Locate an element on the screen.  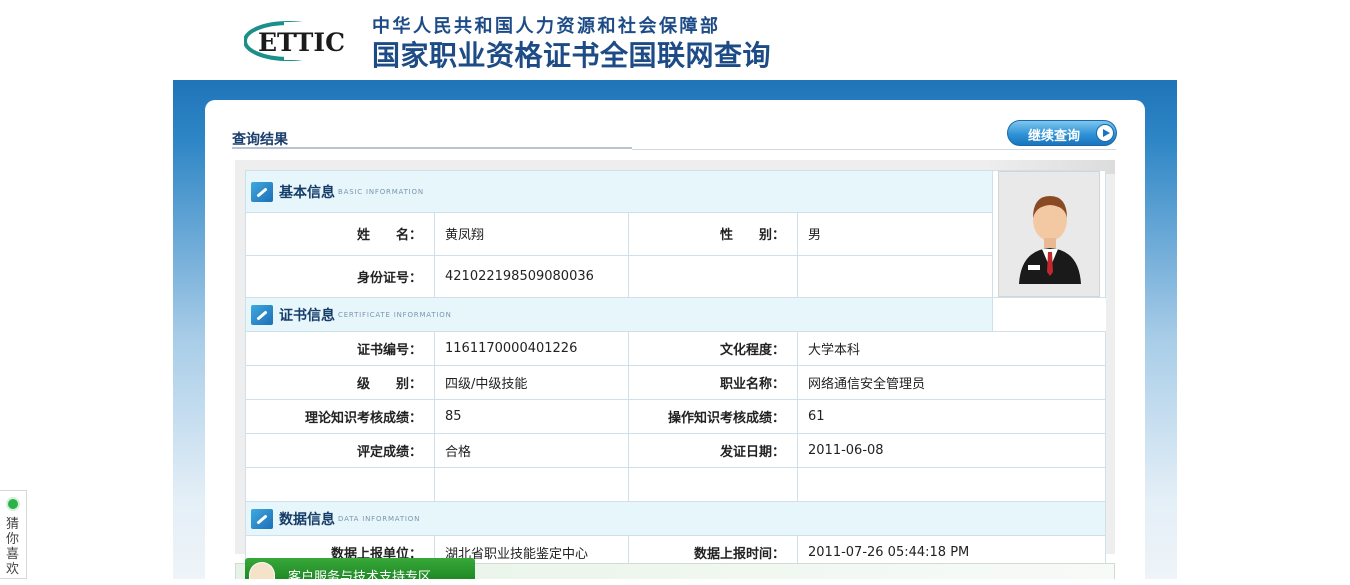
practice-score-label: 操作知识考核成绩： is located at coordinates (713, 416).